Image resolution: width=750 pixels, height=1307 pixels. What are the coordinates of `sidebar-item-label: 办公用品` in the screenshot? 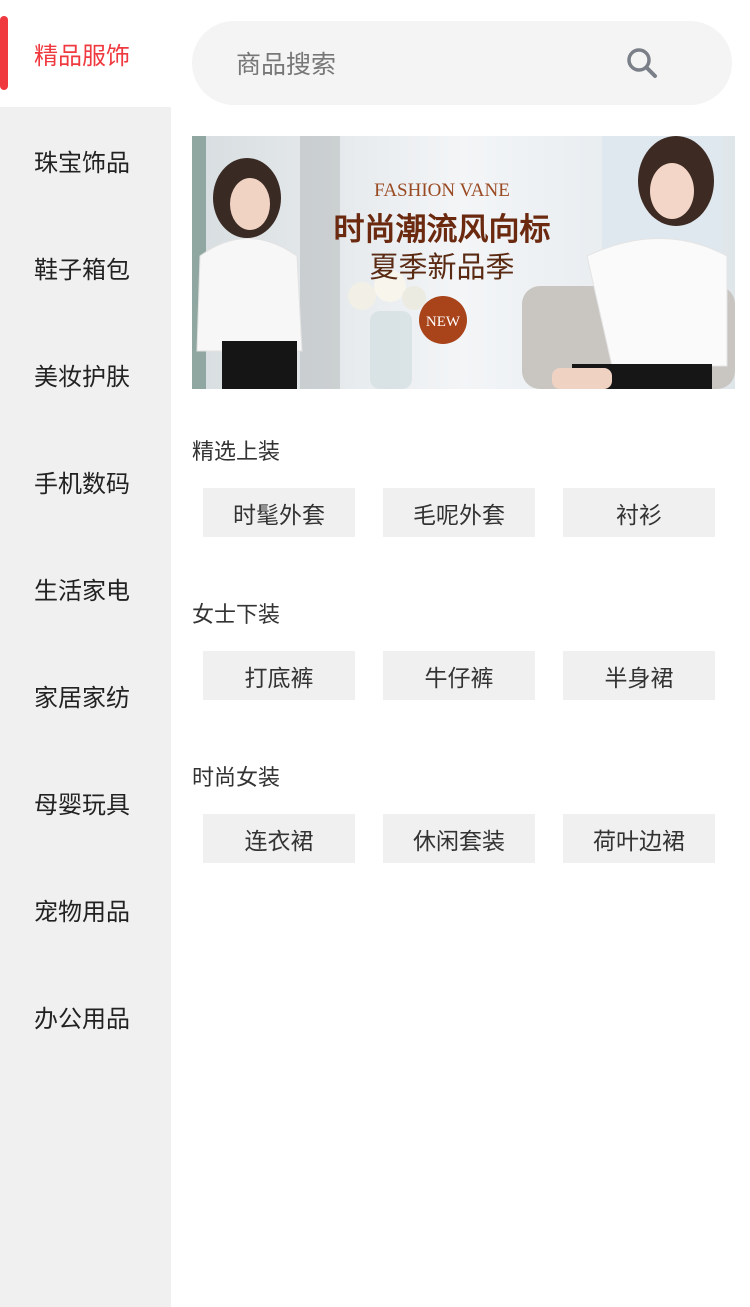 It's located at (82, 1019).